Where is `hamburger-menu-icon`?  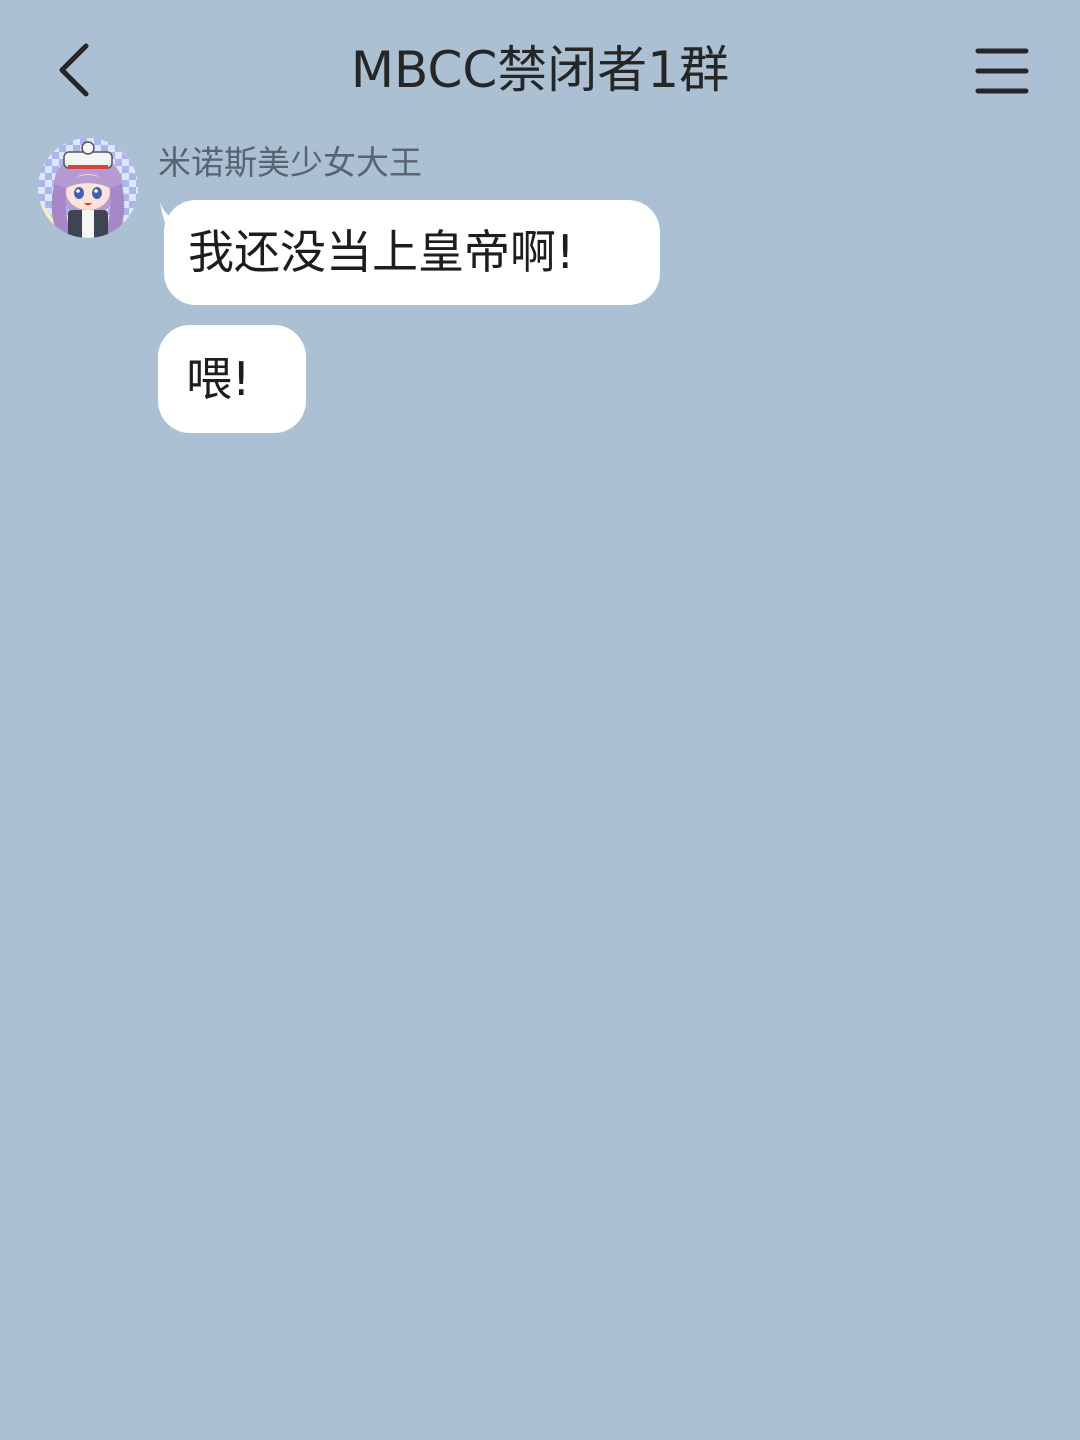
hamburger-menu-icon is located at coordinates (1002, 71).